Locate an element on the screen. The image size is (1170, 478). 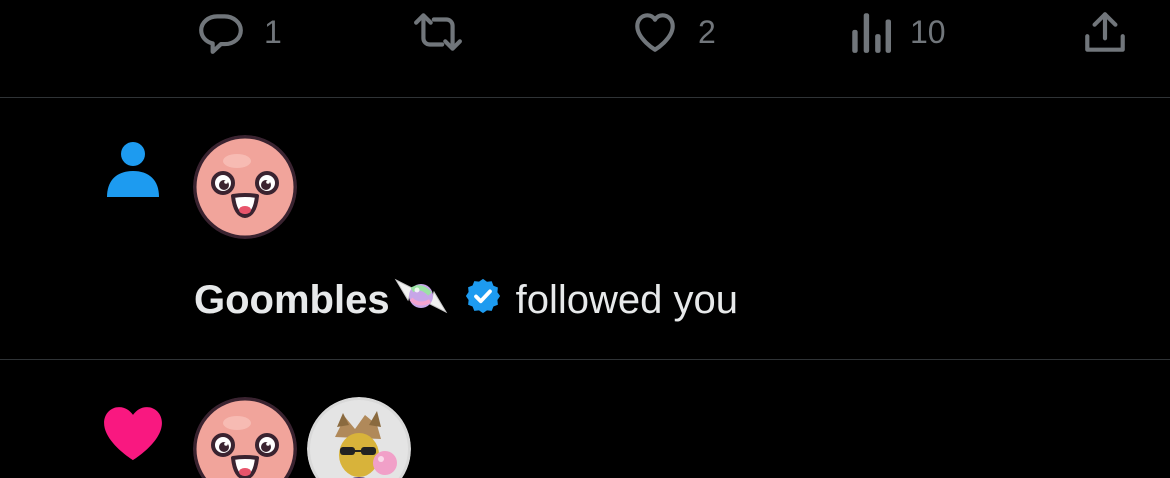
heart-filled-icon is located at coordinates (133, 435).